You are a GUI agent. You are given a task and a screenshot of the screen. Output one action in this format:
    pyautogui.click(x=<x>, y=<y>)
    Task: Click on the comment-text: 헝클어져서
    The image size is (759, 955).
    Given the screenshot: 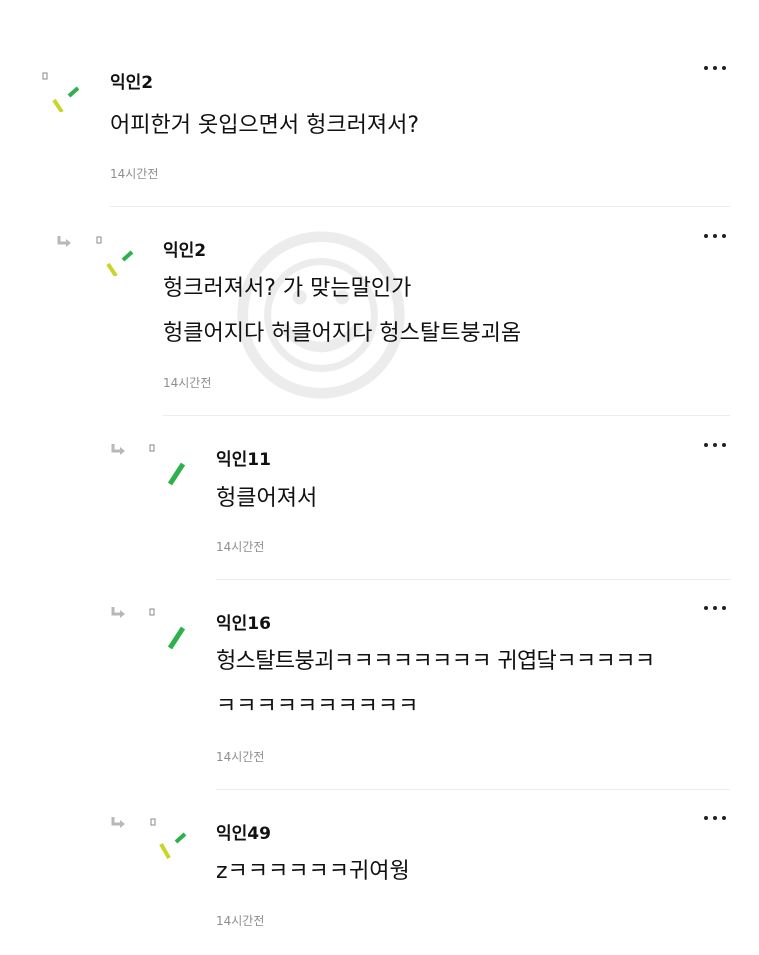 What is the action you would take?
    pyautogui.click(x=267, y=498)
    